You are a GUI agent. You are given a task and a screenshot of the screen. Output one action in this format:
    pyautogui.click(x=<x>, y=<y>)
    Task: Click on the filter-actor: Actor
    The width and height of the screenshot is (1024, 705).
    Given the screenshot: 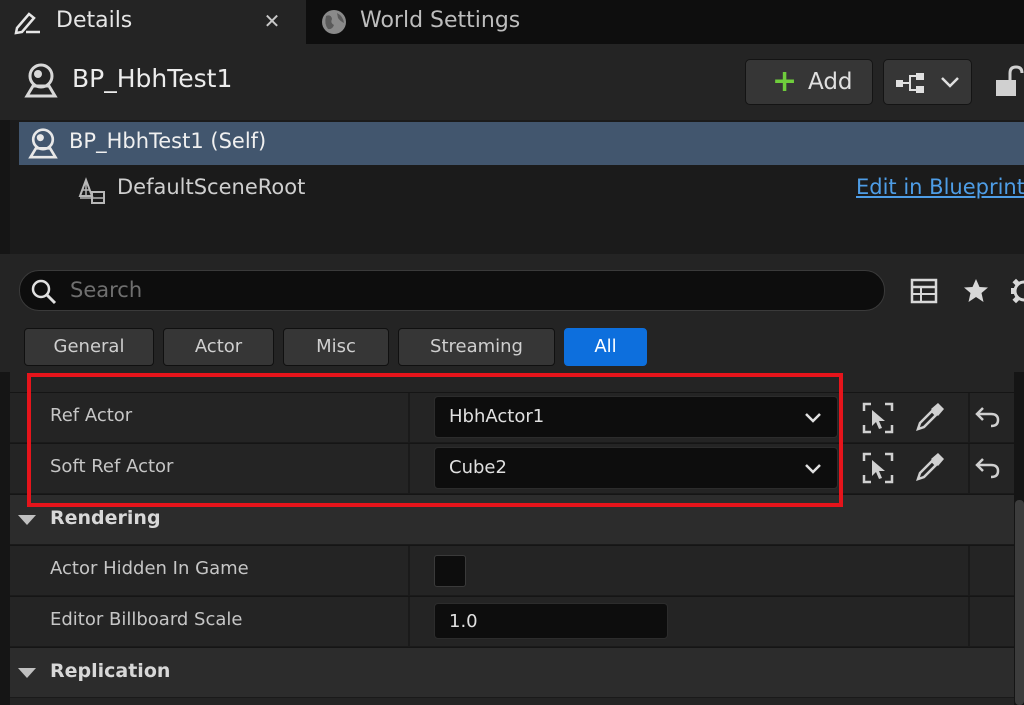 What is the action you would take?
    pyautogui.click(x=218, y=347)
    